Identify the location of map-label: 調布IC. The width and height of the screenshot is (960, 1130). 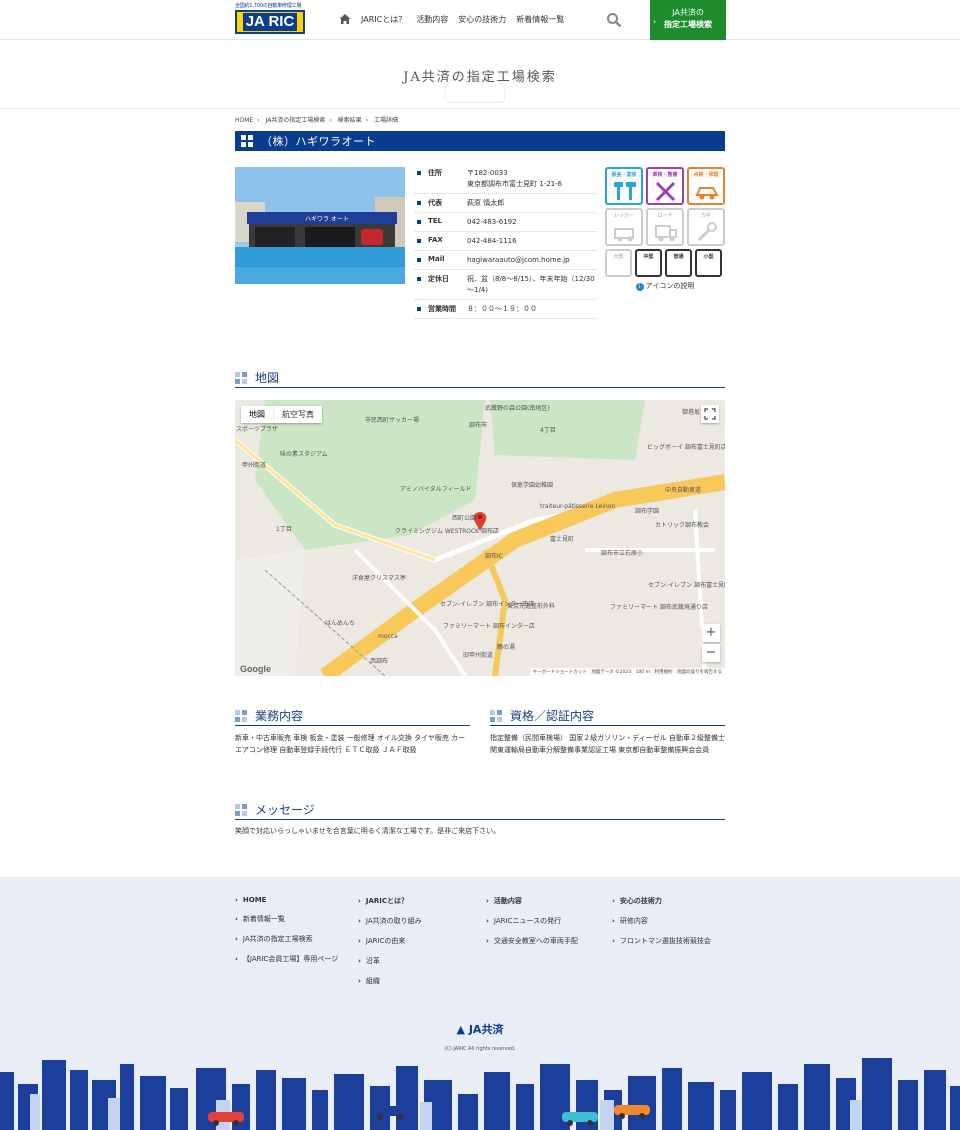
(494, 556).